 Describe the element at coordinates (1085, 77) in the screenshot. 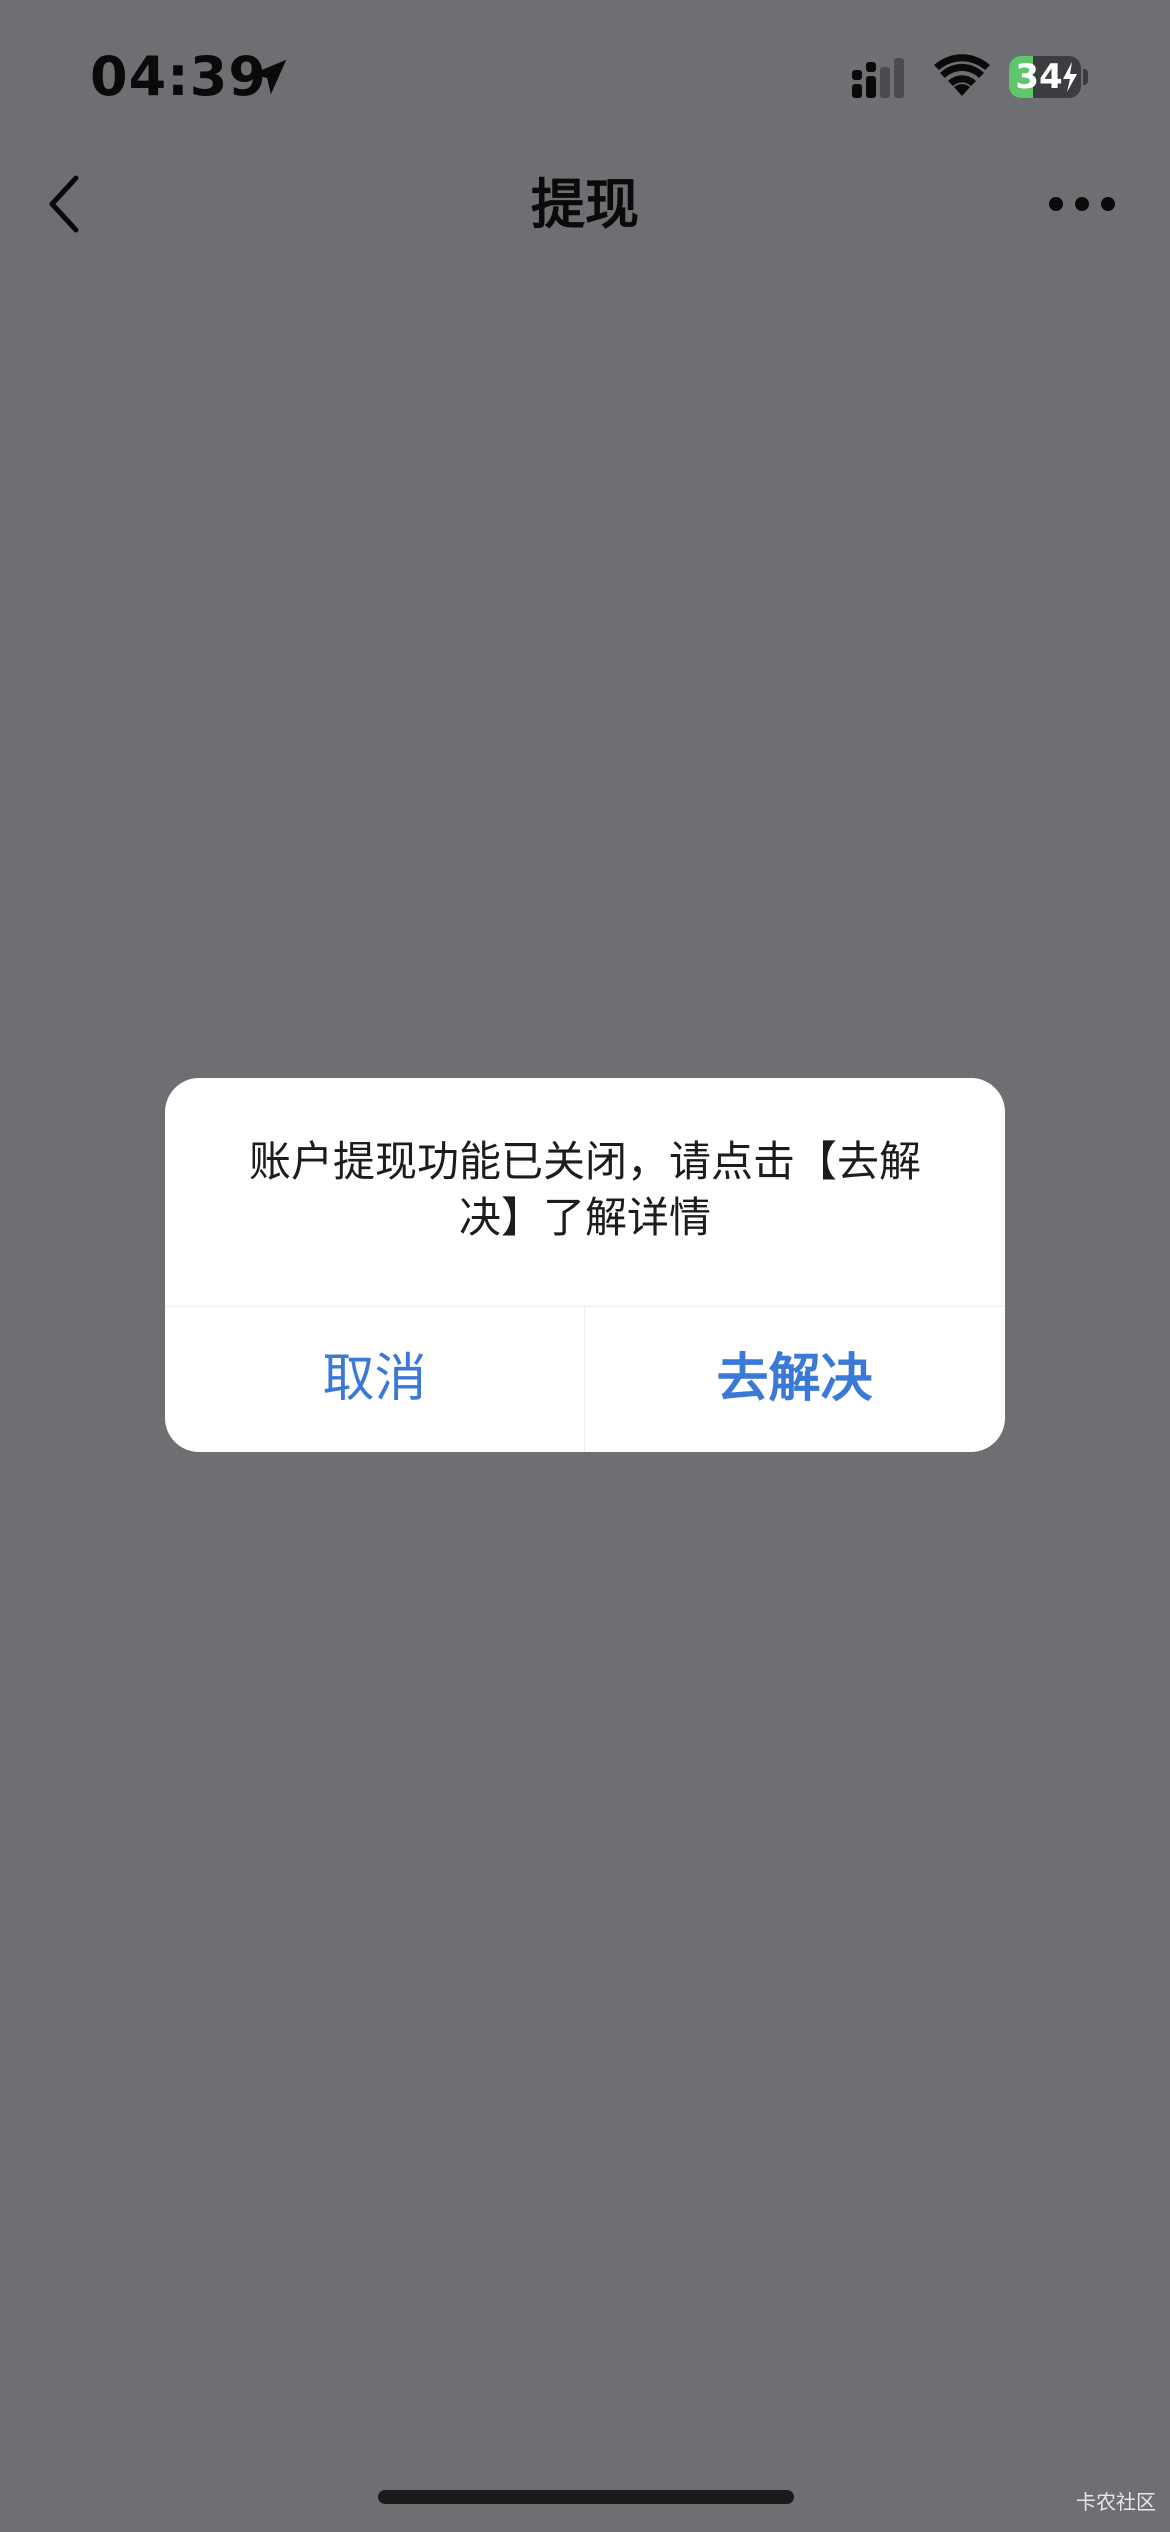

I see `battery-cap` at that location.